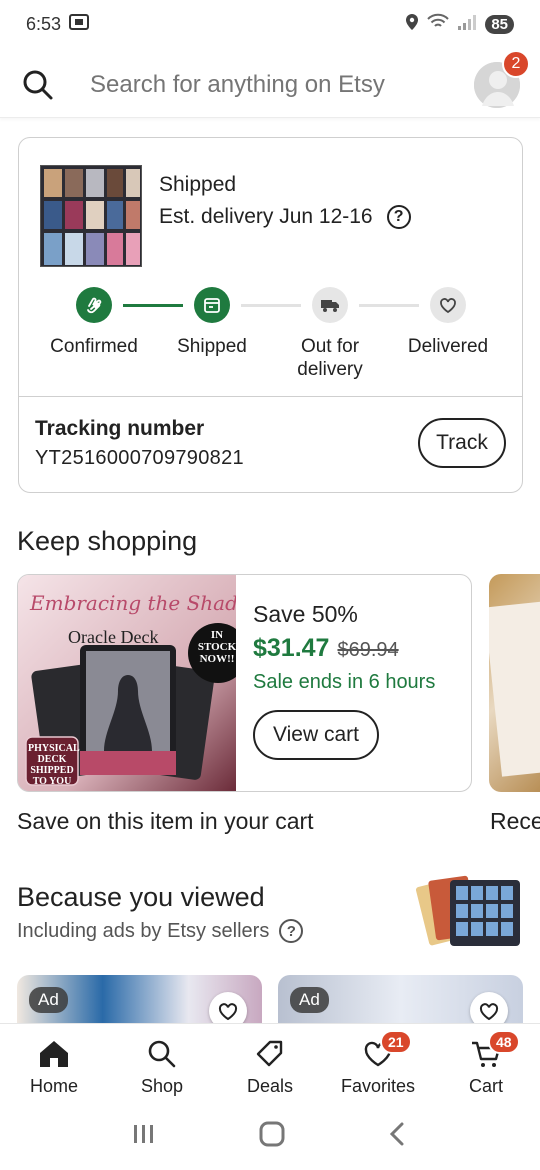 The height and width of the screenshot is (1170, 540). I want to click on nav-deals: Deals, so click(361, 1063).